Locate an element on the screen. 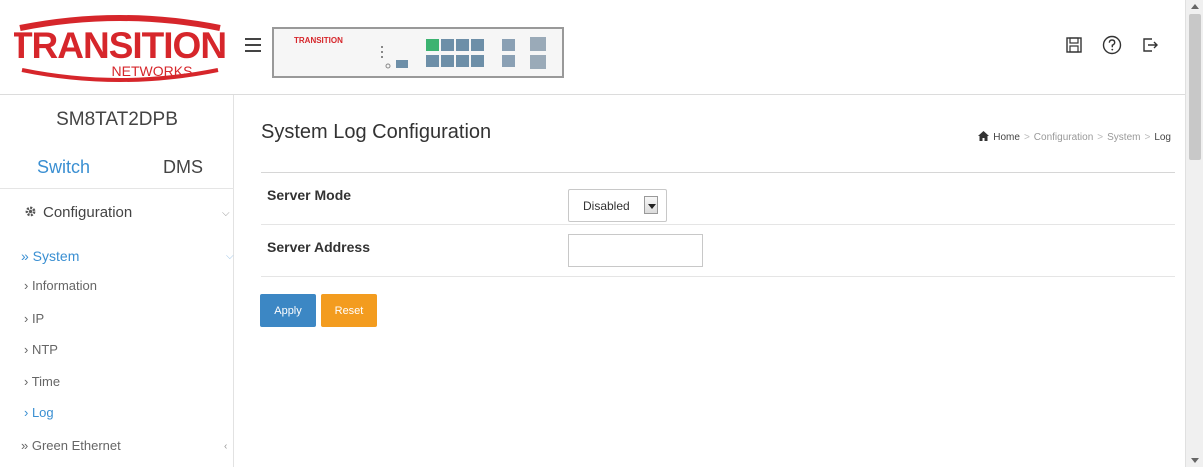  sidebar-item-green-ethernet: » Green Ethernet ‹ is located at coordinates (117, 448).